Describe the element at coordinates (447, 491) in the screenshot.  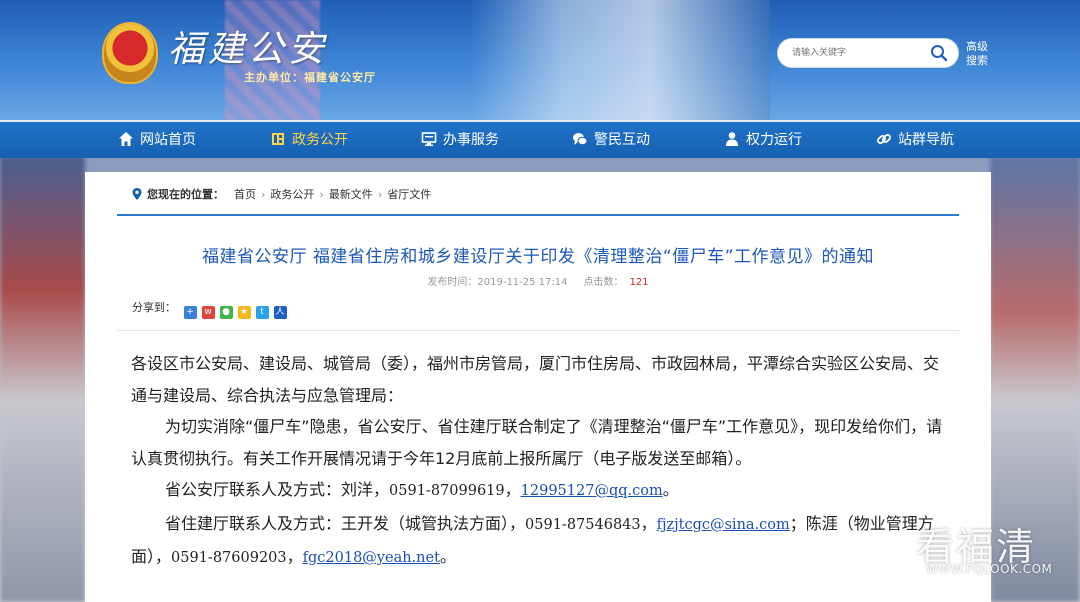
I see `phone-number: 0591-87099619` at that location.